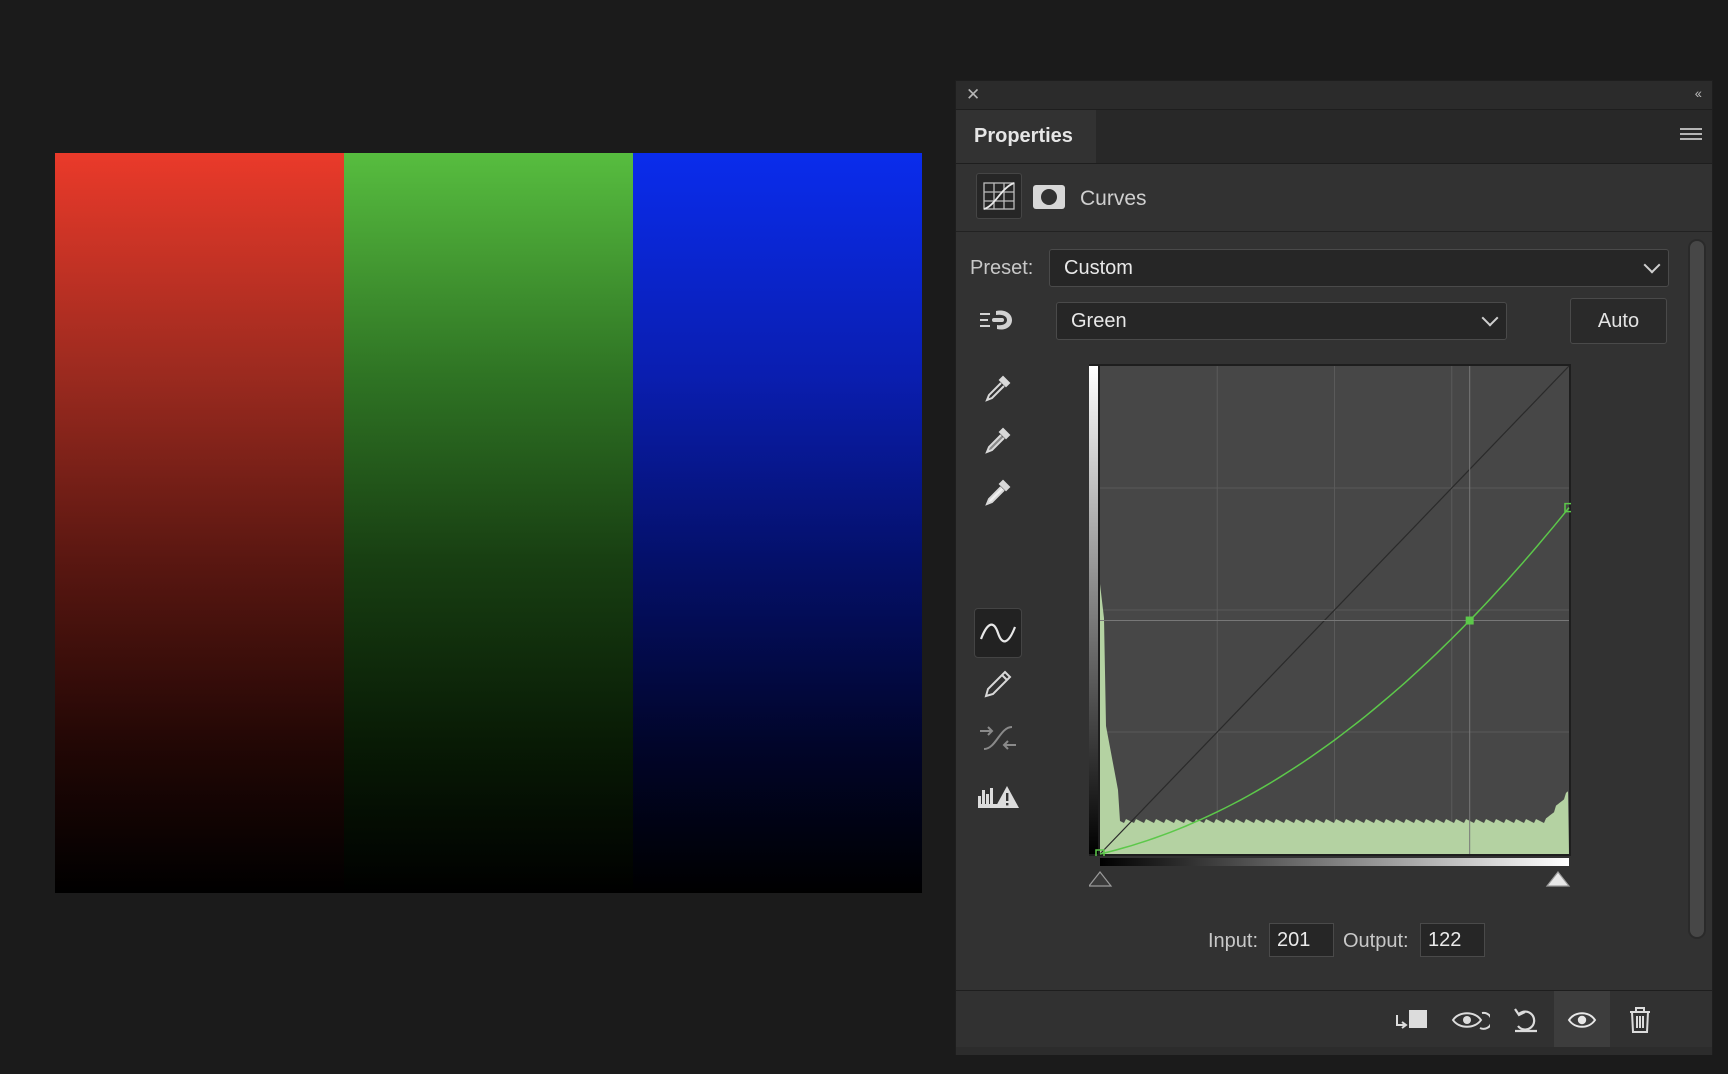 The width and height of the screenshot is (1728, 1074). What do you see at coordinates (1582, 1019) in the screenshot?
I see `toggle-visibility-icon` at bounding box center [1582, 1019].